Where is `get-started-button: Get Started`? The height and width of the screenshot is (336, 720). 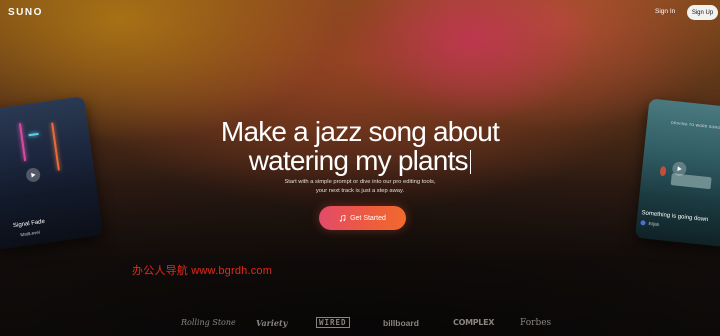 get-started-button: Get Started is located at coordinates (362, 218).